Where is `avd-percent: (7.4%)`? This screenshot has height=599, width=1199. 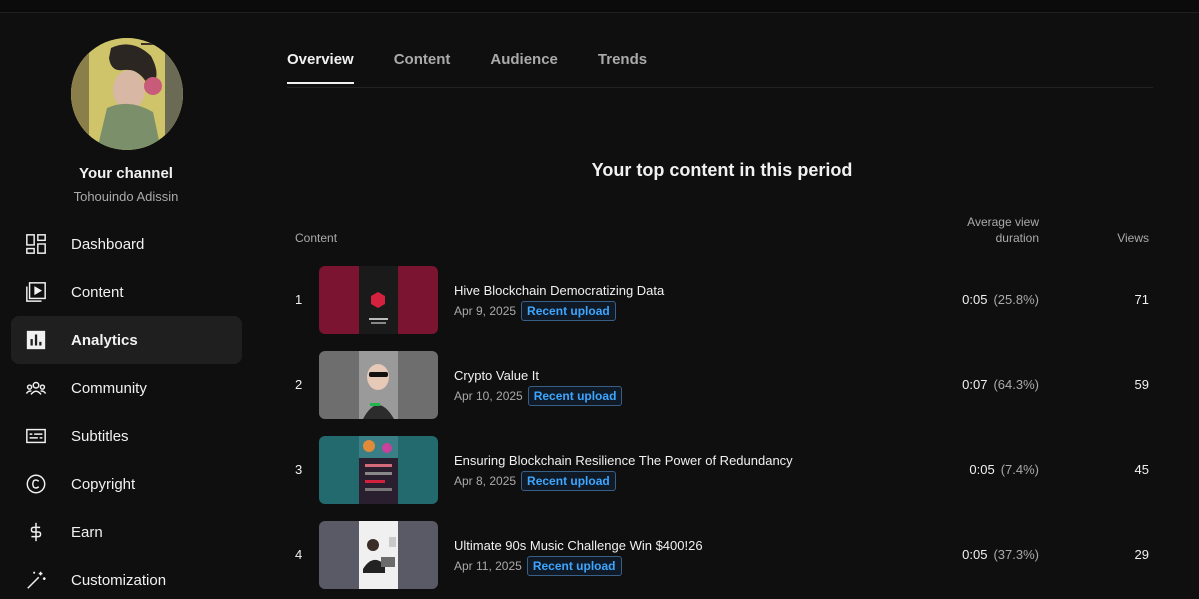
avd-percent: (7.4%) is located at coordinates (1019, 469).